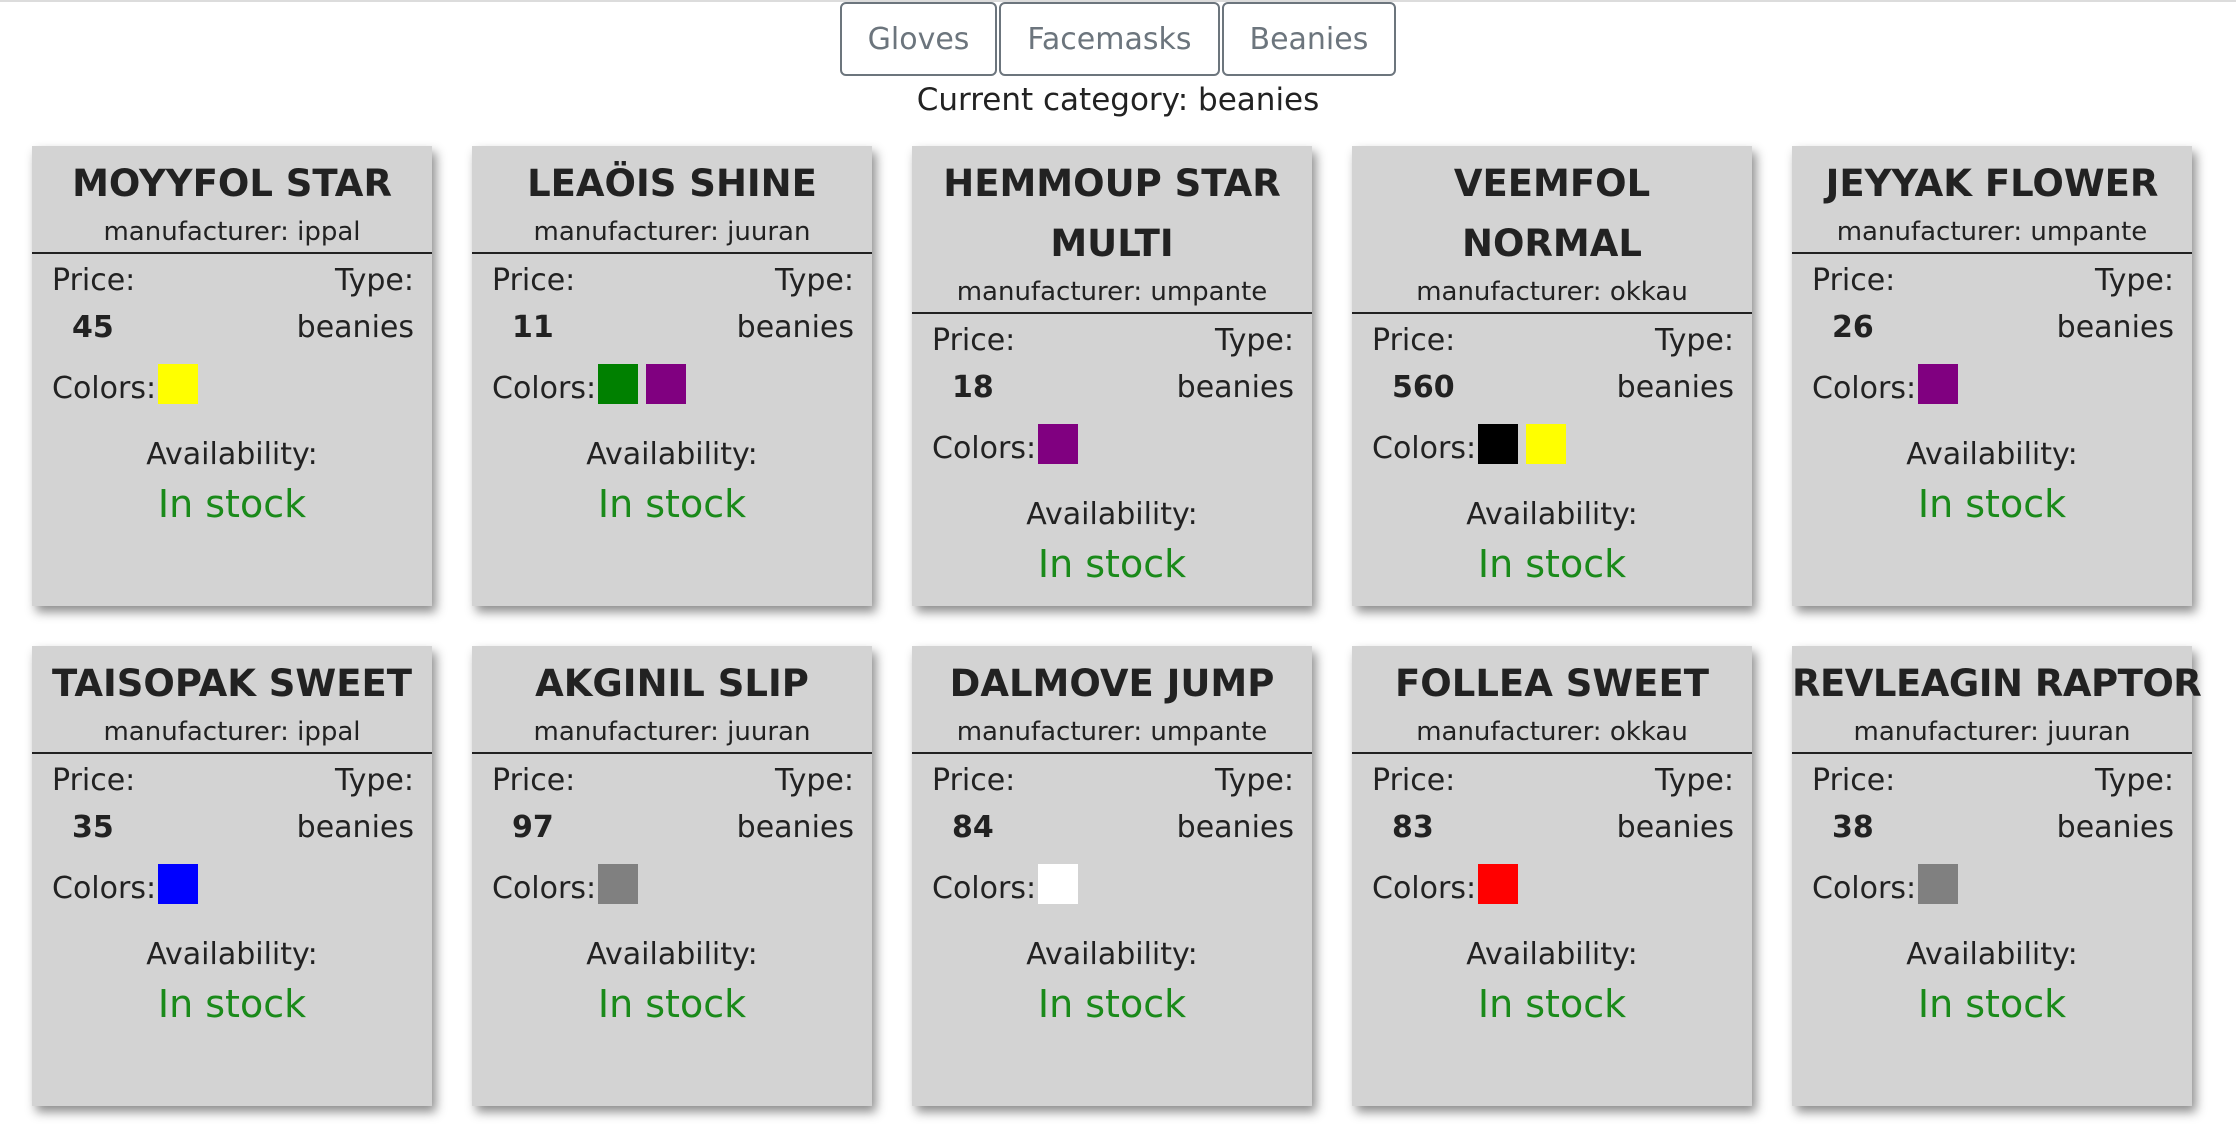 The height and width of the screenshot is (1130, 2236). What do you see at coordinates (1552, 213) in the screenshot?
I see `product-name: VEEMFOL NORMAL` at bounding box center [1552, 213].